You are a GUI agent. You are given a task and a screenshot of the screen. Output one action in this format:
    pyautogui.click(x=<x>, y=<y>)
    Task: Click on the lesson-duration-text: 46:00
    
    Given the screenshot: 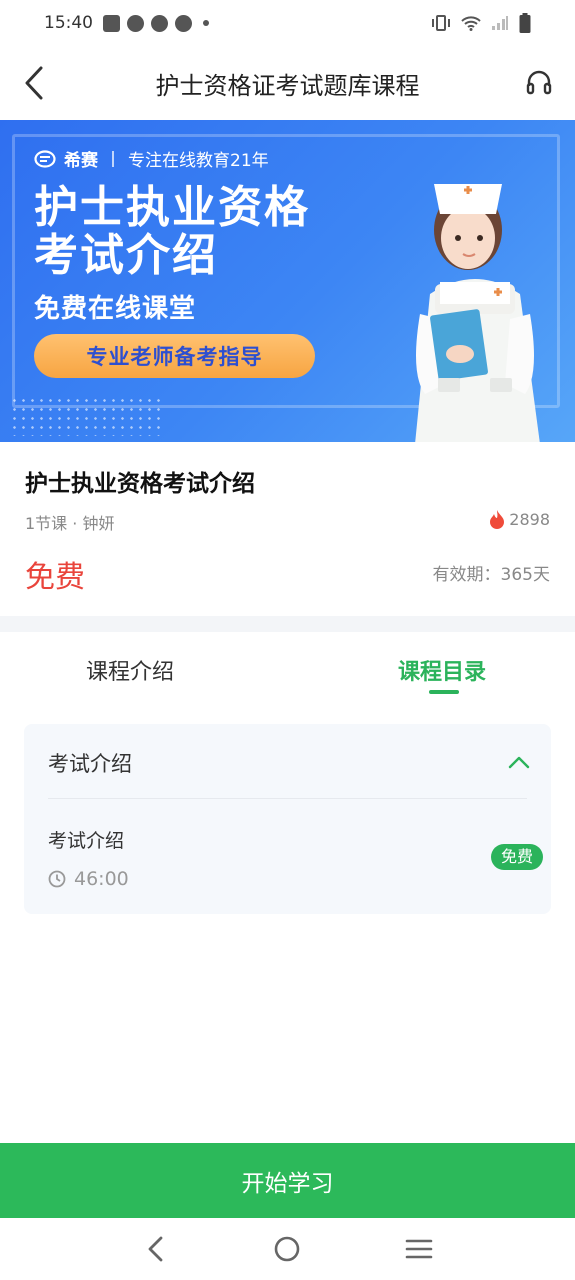 What is the action you would take?
    pyautogui.click(x=101, y=879)
    